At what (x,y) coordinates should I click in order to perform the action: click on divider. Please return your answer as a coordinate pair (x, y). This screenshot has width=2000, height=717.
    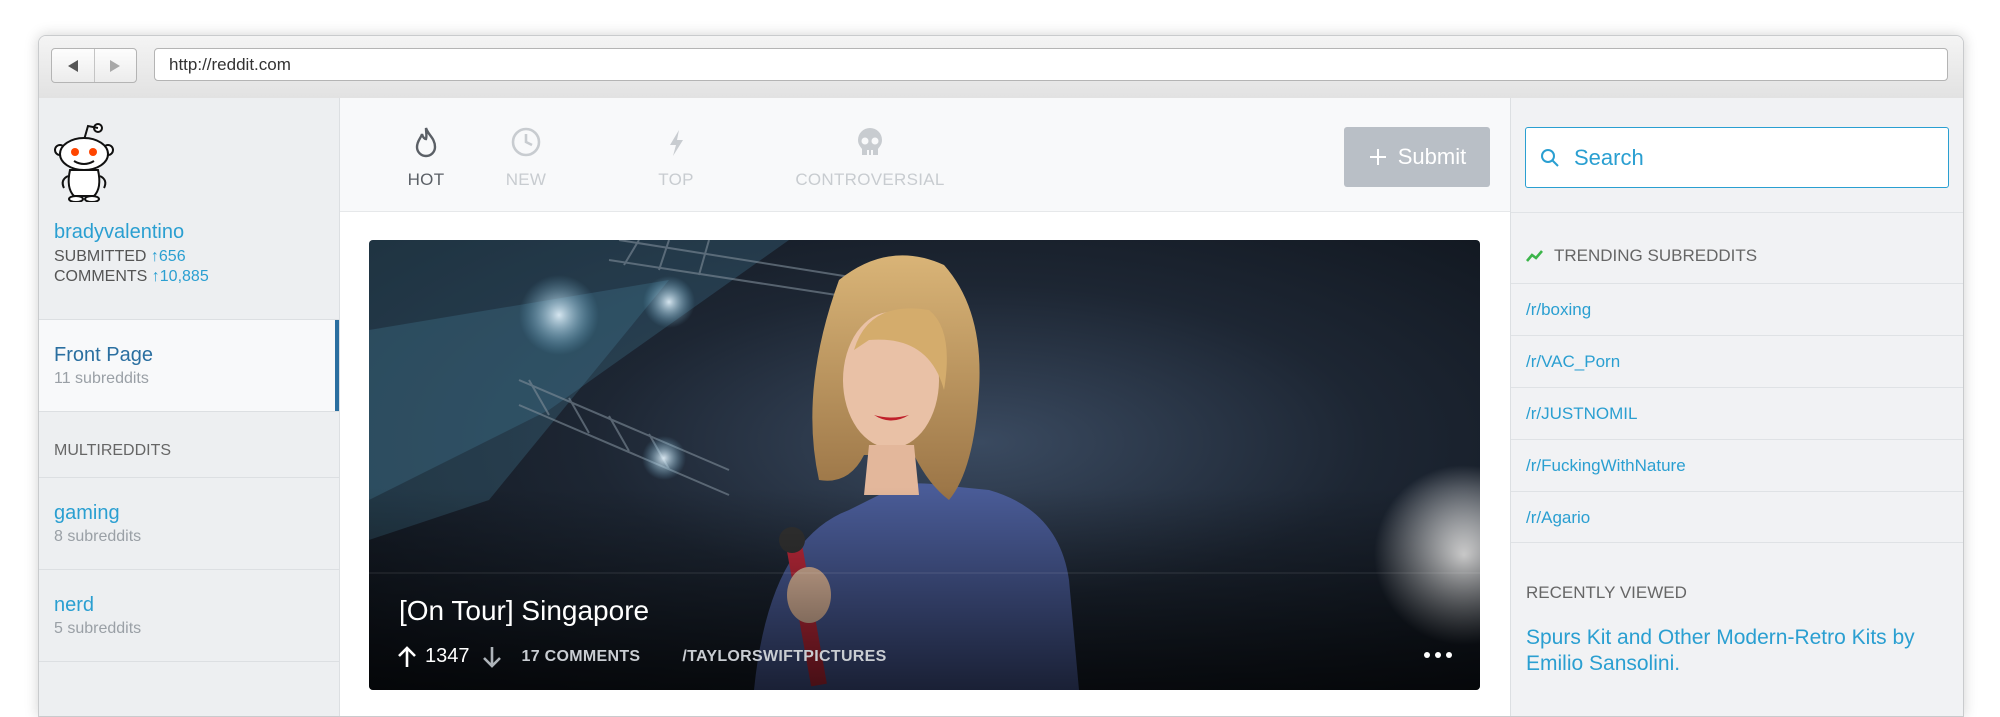
    Looking at the image, I should click on (1737, 212).